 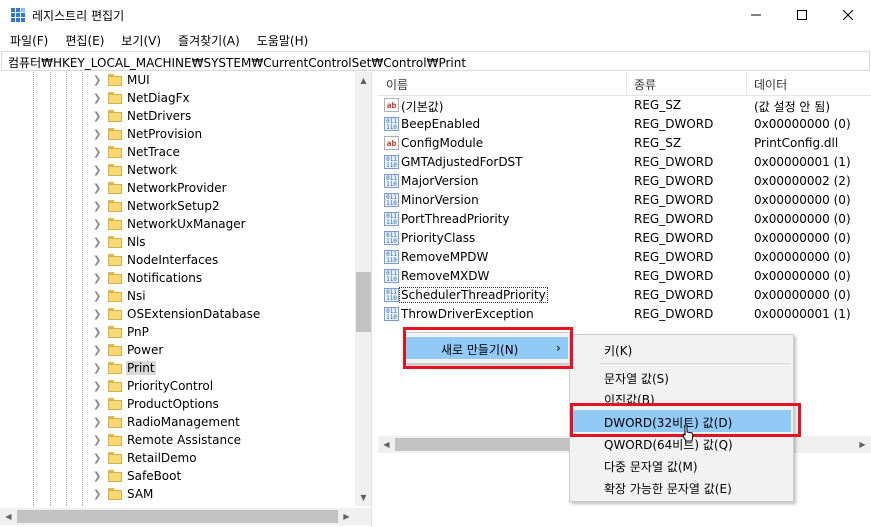 What do you see at coordinates (681, 398) in the screenshot?
I see `new-binary-value-item: 이진값(B)` at bounding box center [681, 398].